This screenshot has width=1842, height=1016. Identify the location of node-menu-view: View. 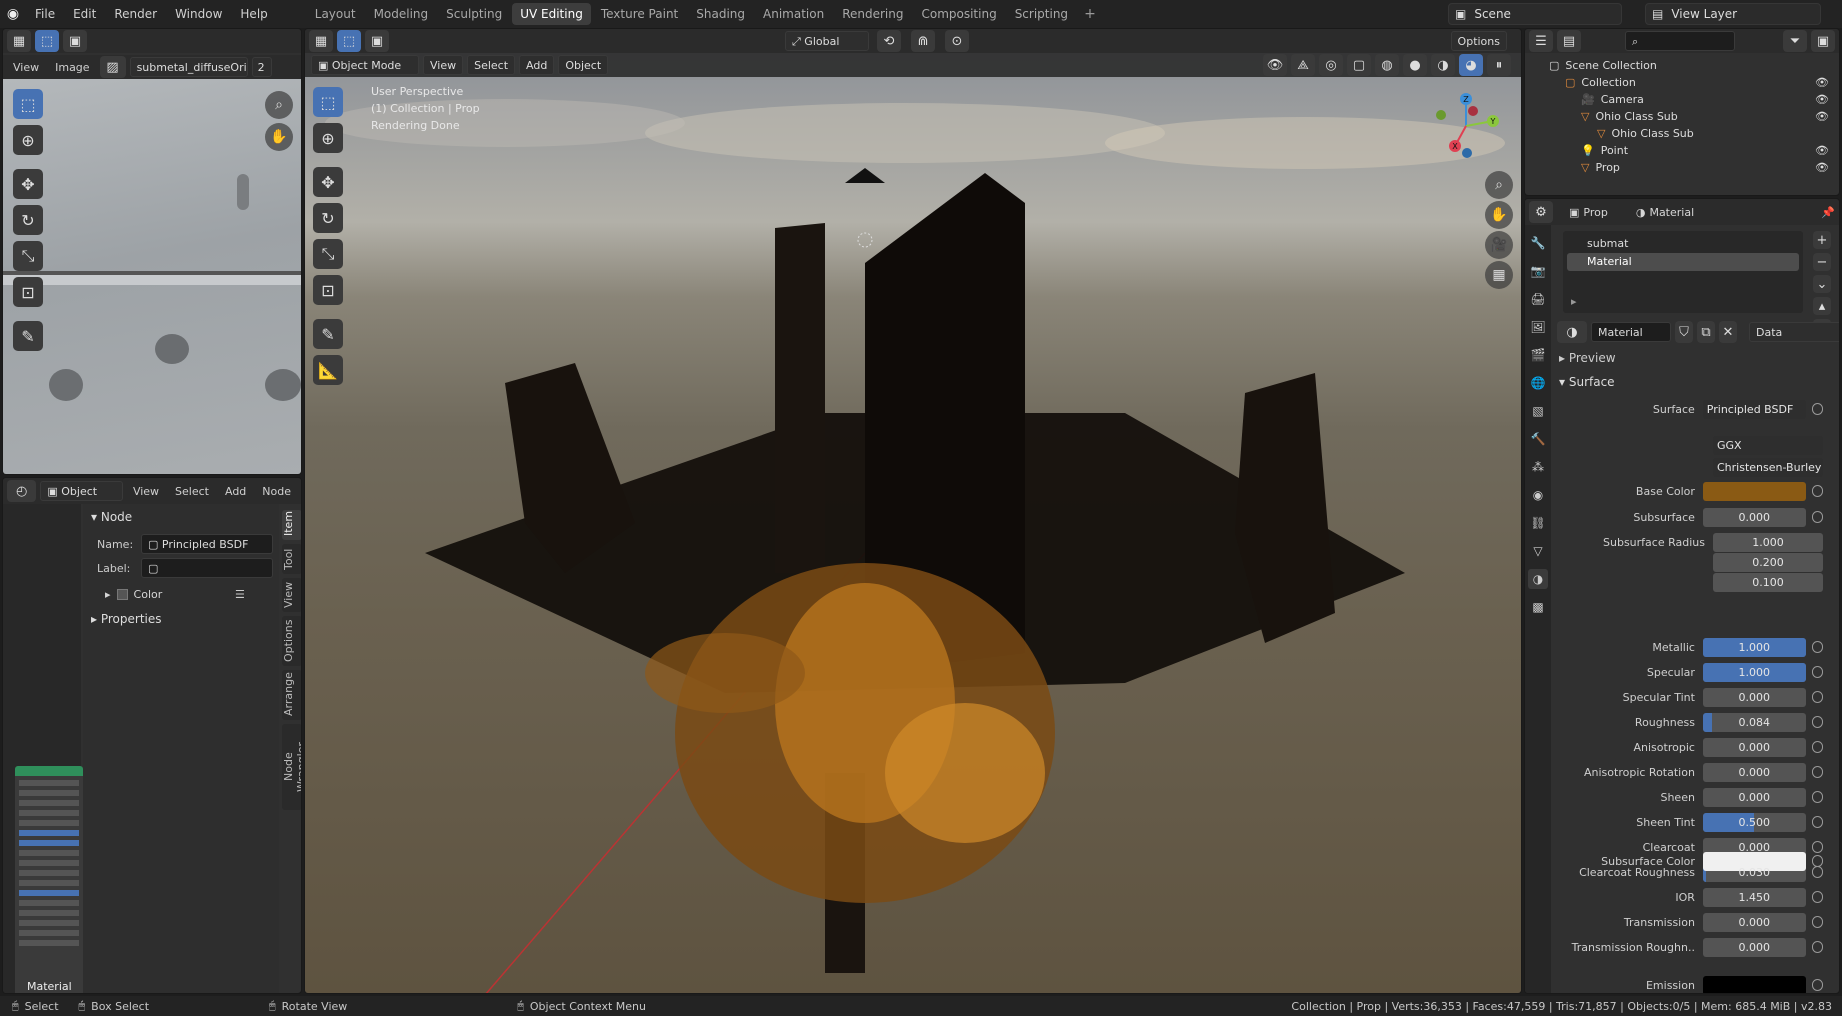
(146, 491).